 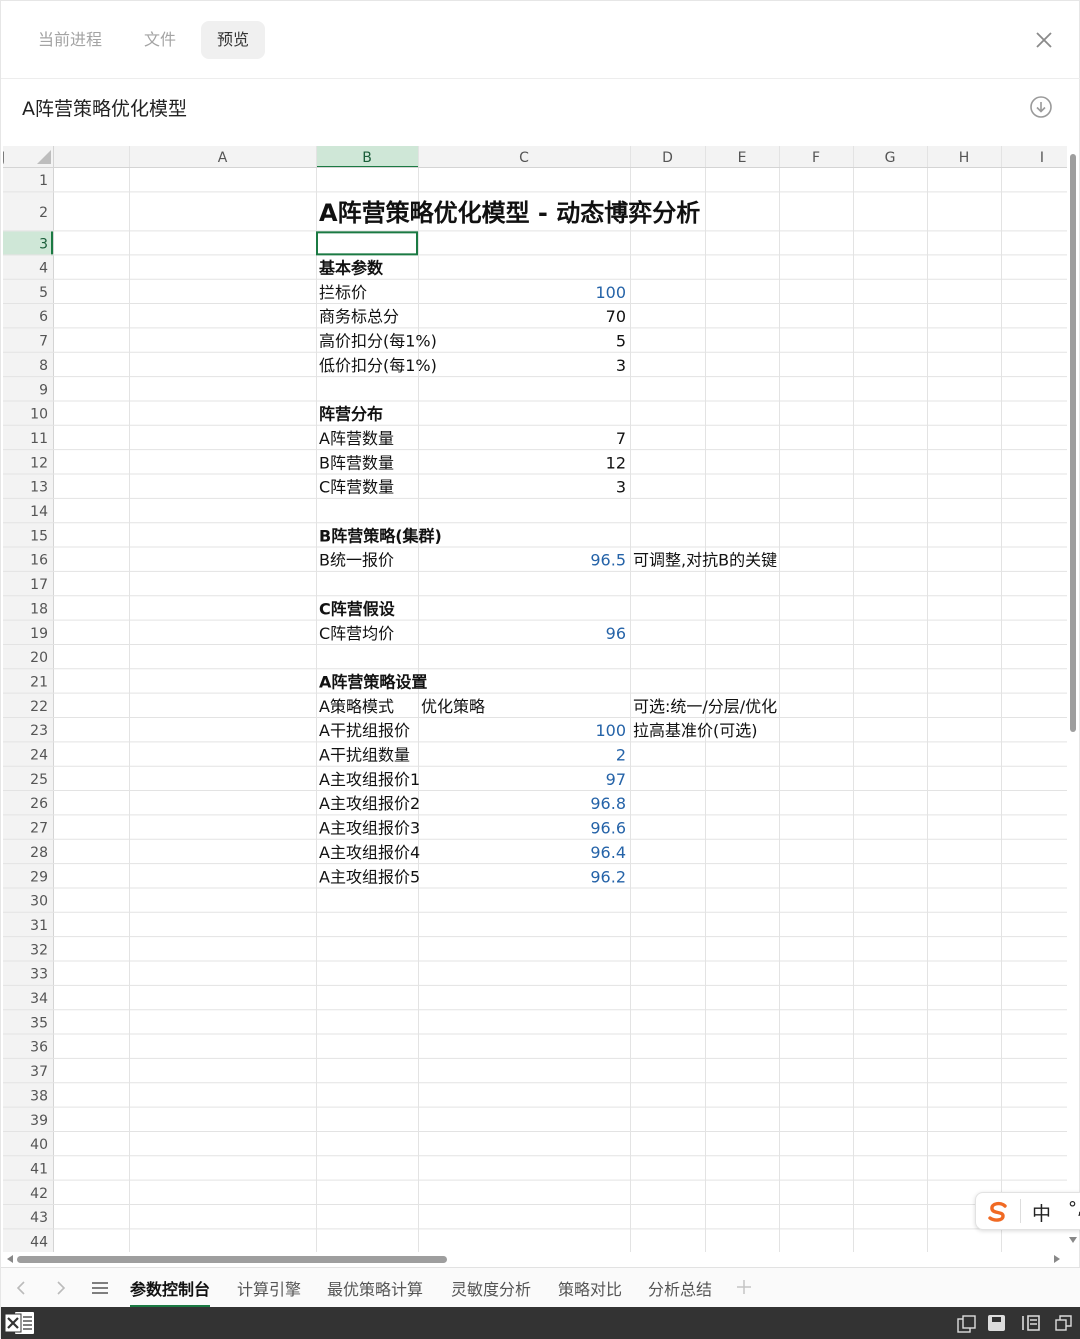 I want to click on cell-B8: 低价扣分(每1%), so click(x=378, y=365).